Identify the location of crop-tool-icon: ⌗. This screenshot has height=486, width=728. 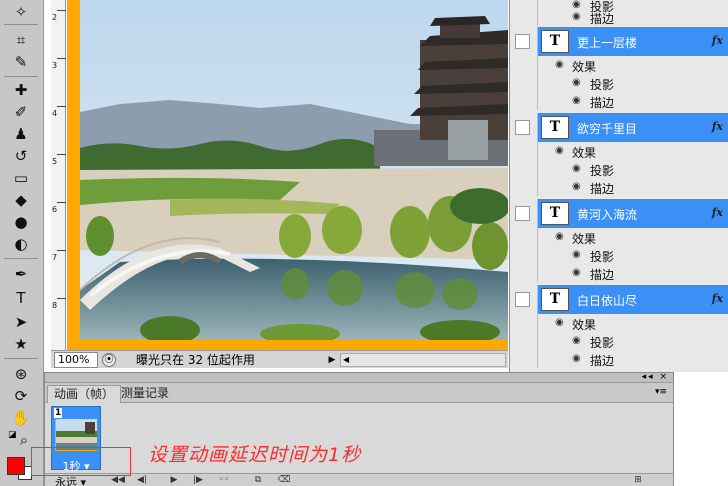
(21, 40).